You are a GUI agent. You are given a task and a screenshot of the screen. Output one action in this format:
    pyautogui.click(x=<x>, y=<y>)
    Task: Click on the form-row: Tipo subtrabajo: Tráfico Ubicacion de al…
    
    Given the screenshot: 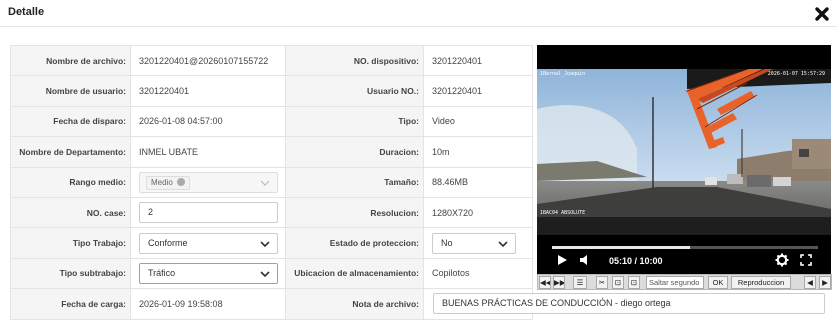 What is the action you would take?
    pyautogui.click(x=271, y=273)
    